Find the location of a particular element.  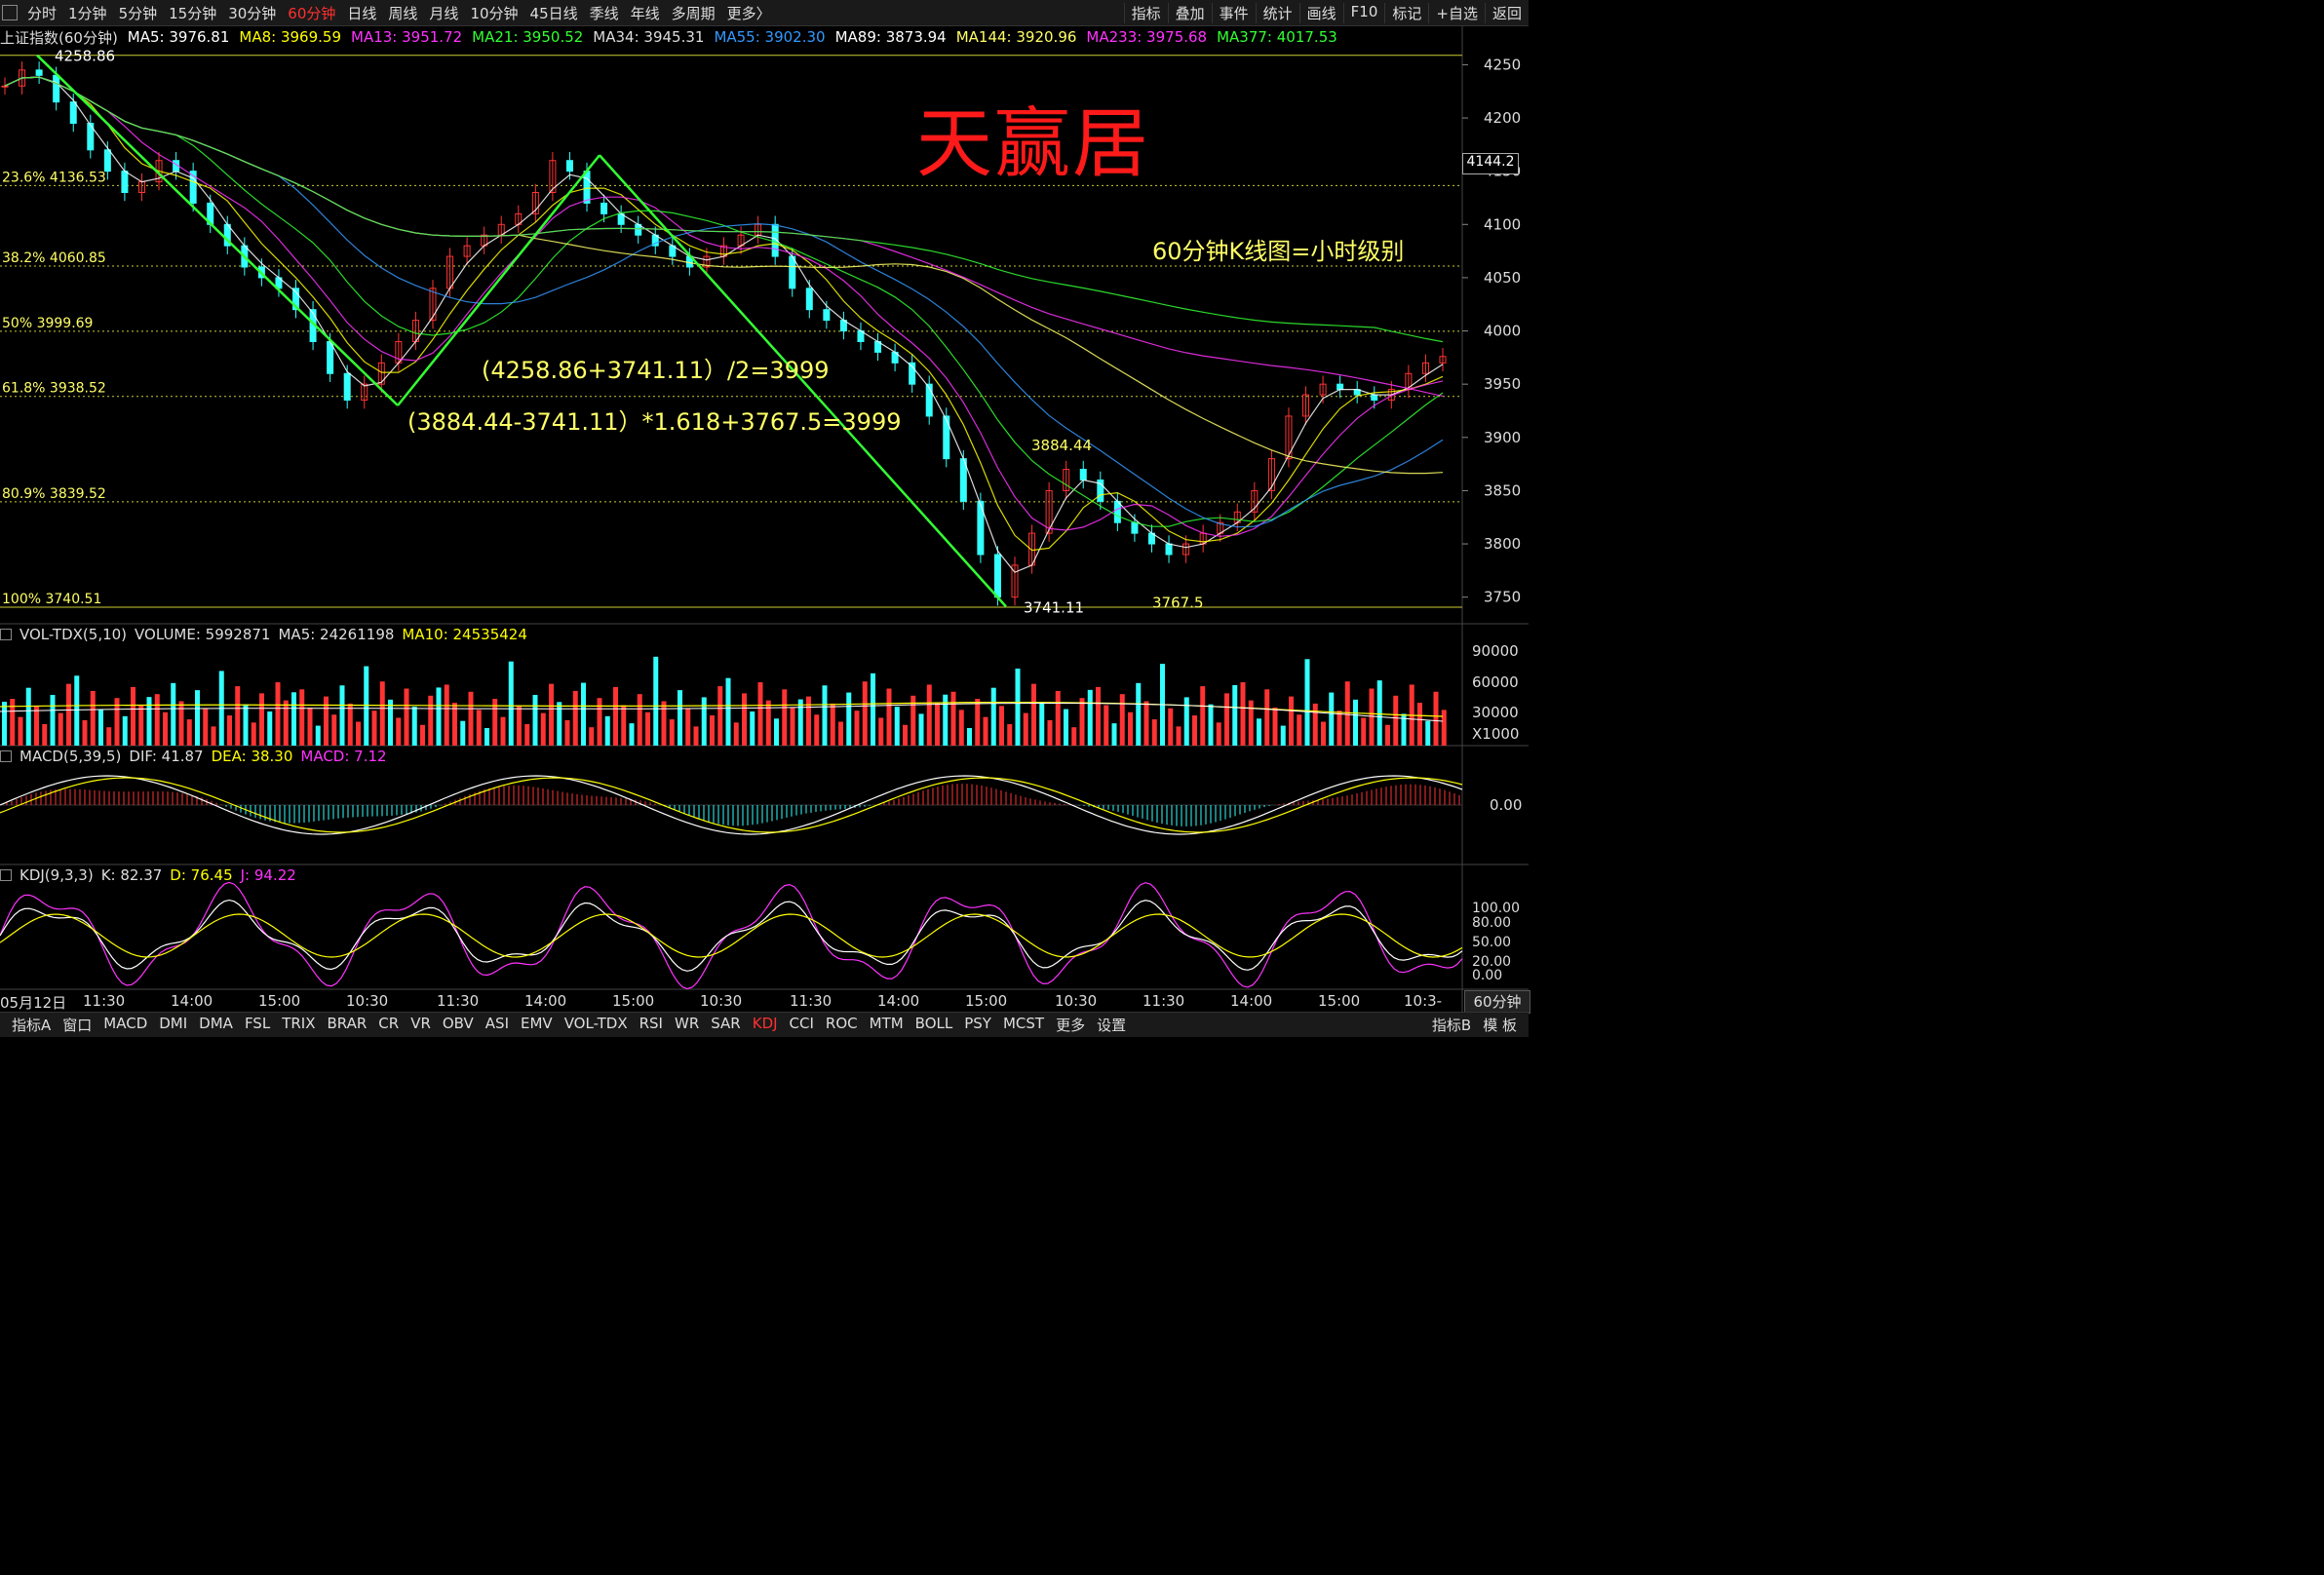

price-tick-label: 4000 is located at coordinates (1502, 332).